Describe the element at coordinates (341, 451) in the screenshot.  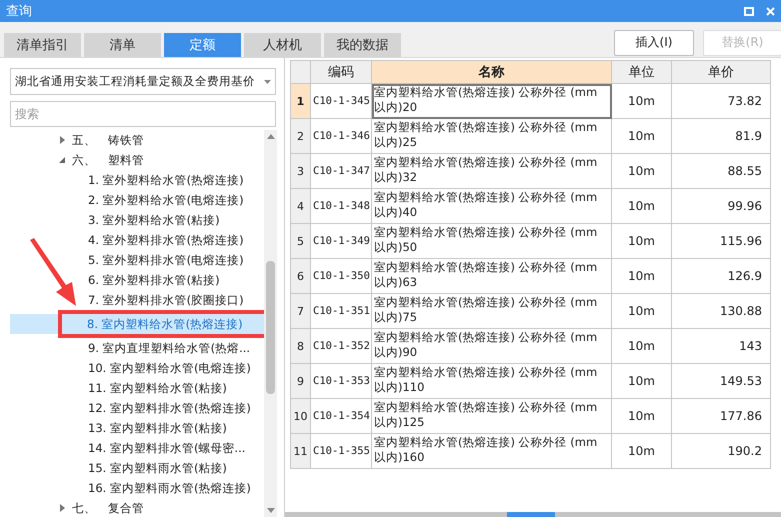
I see `table-cell: C10-1-355` at that location.